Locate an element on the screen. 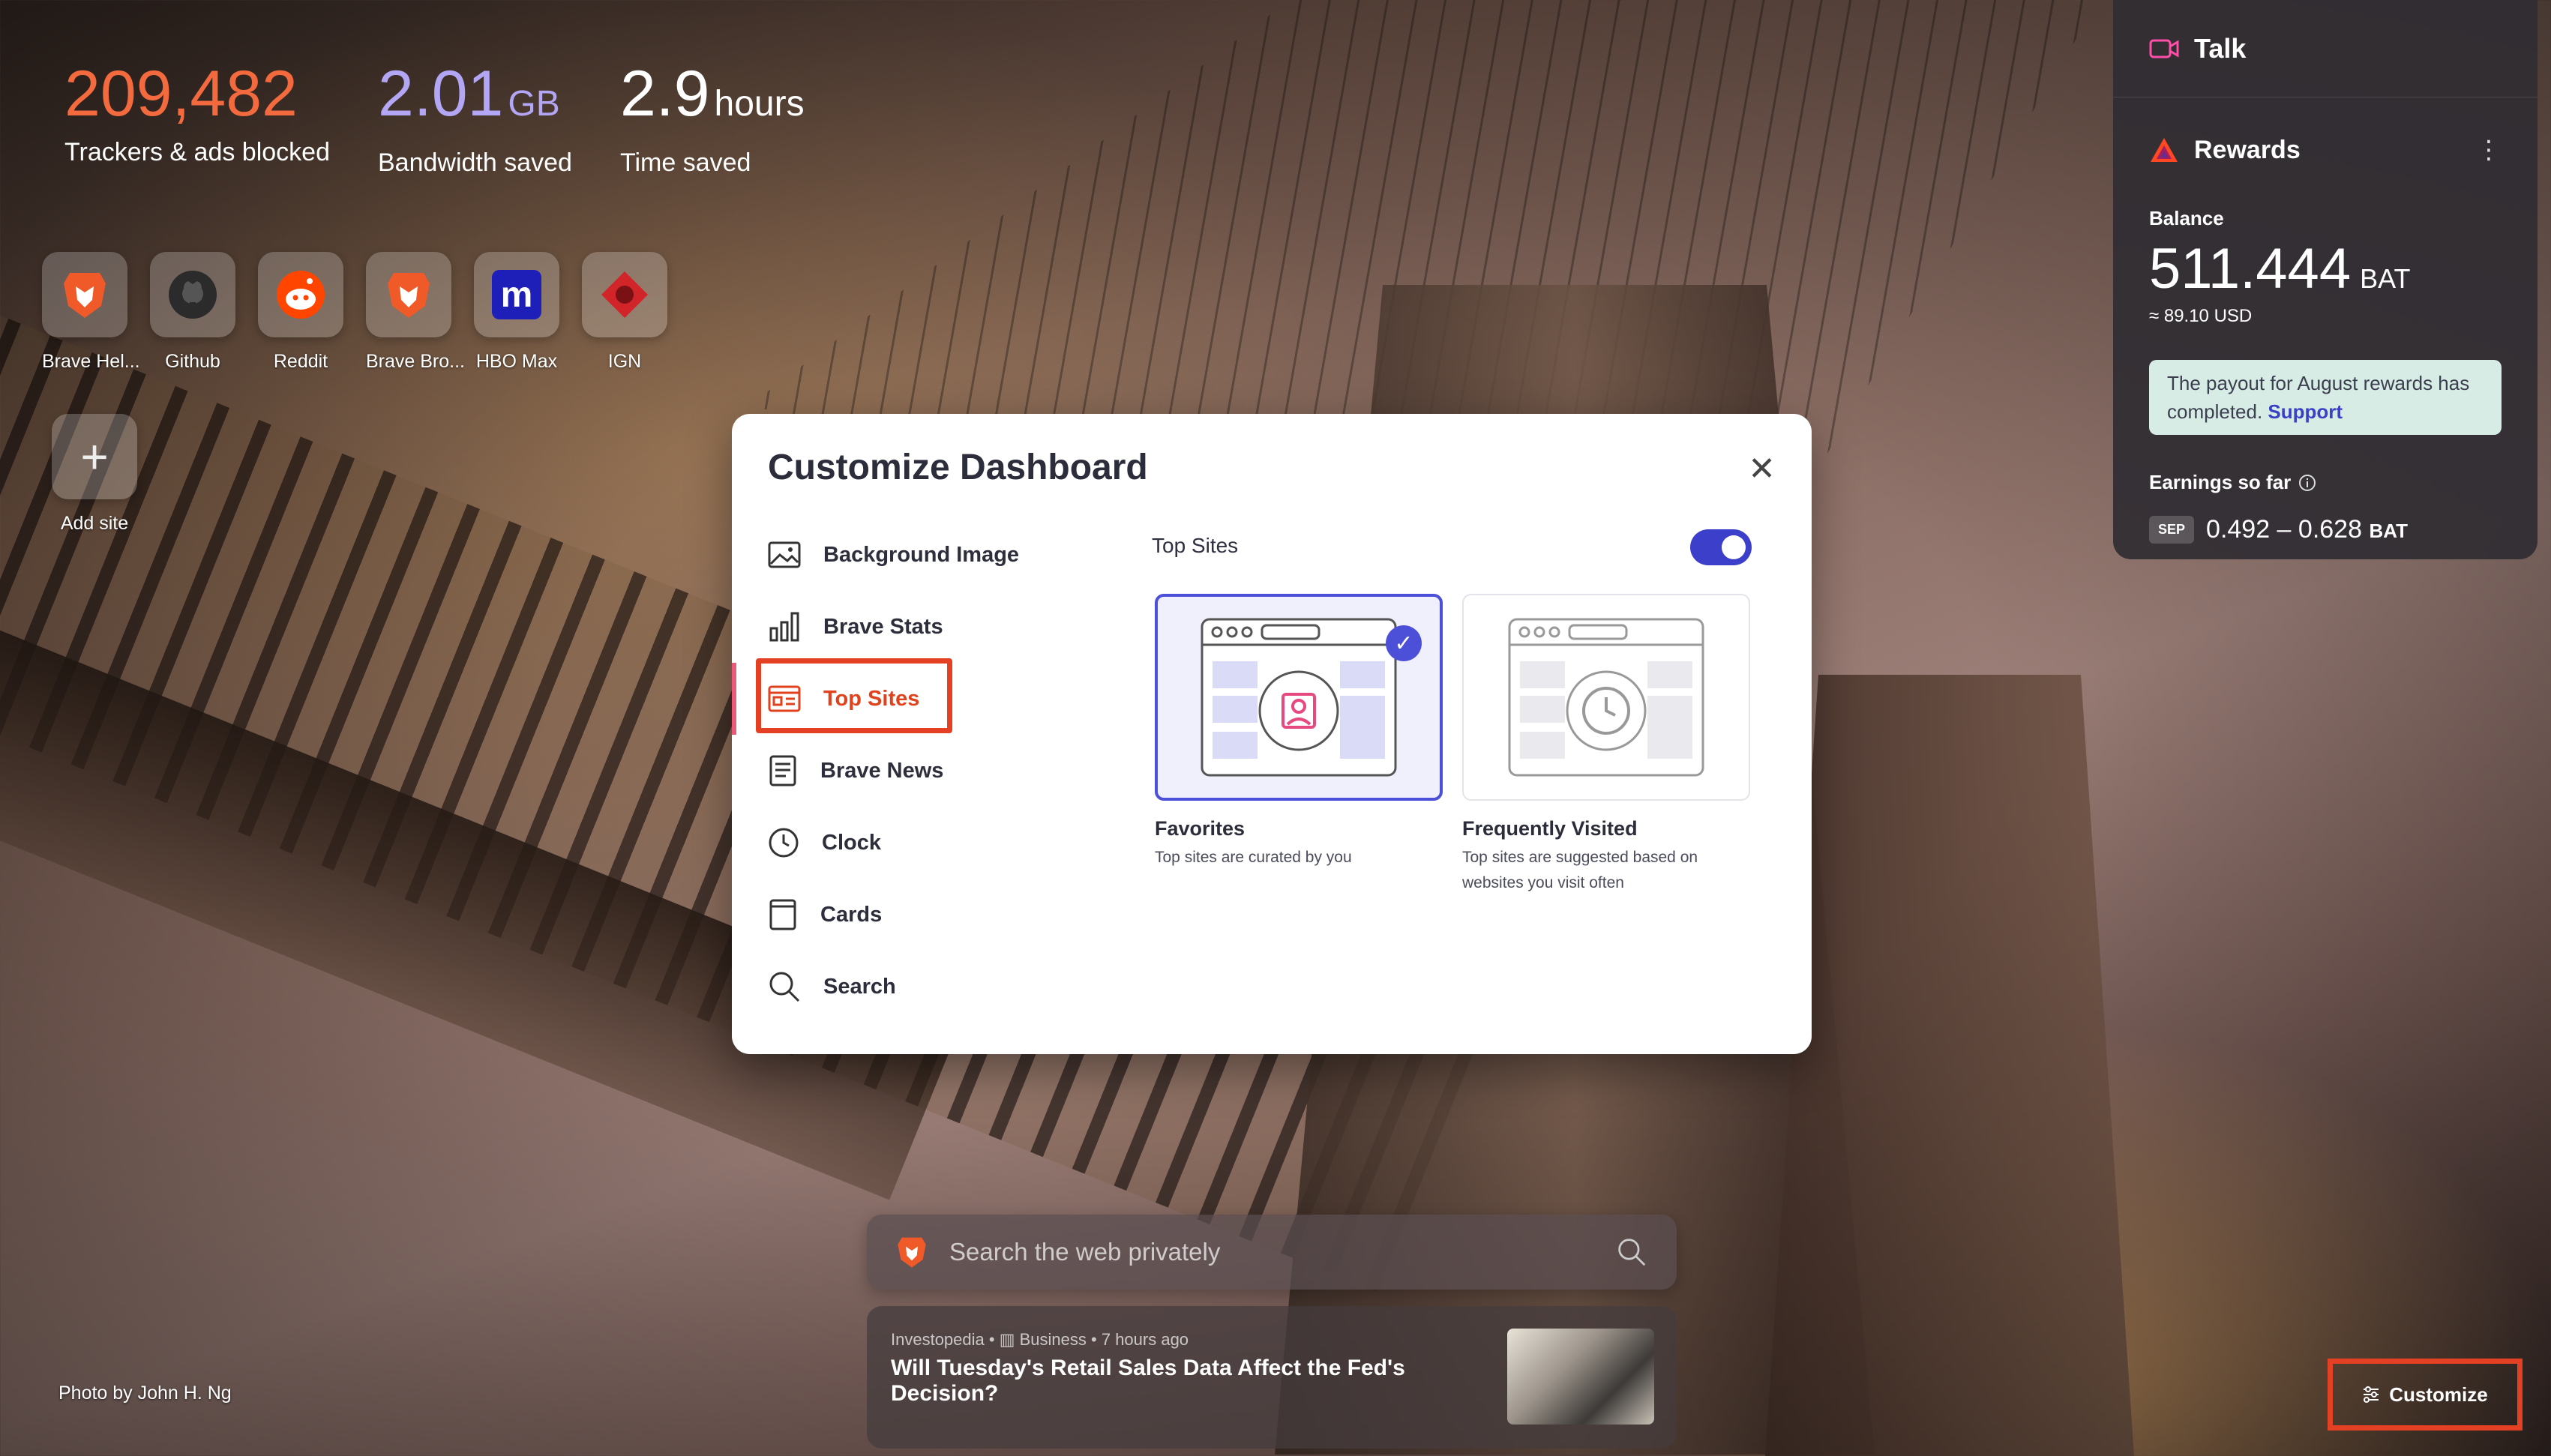  search-bar is located at coordinates (1272, 1252).